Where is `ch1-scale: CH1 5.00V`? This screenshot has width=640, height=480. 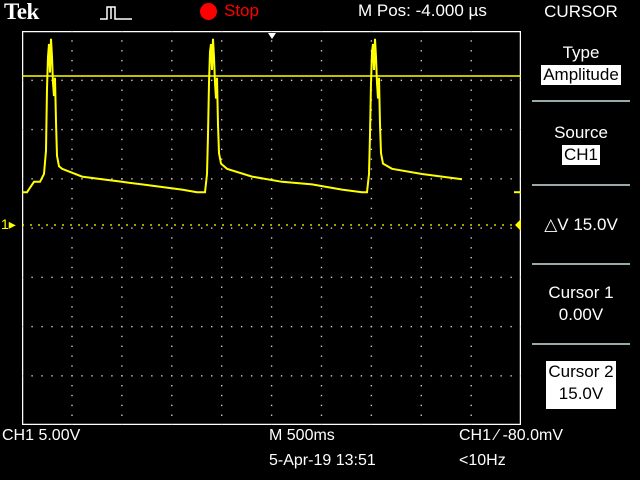
ch1-scale: CH1 5.00V is located at coordinates (41, 435).